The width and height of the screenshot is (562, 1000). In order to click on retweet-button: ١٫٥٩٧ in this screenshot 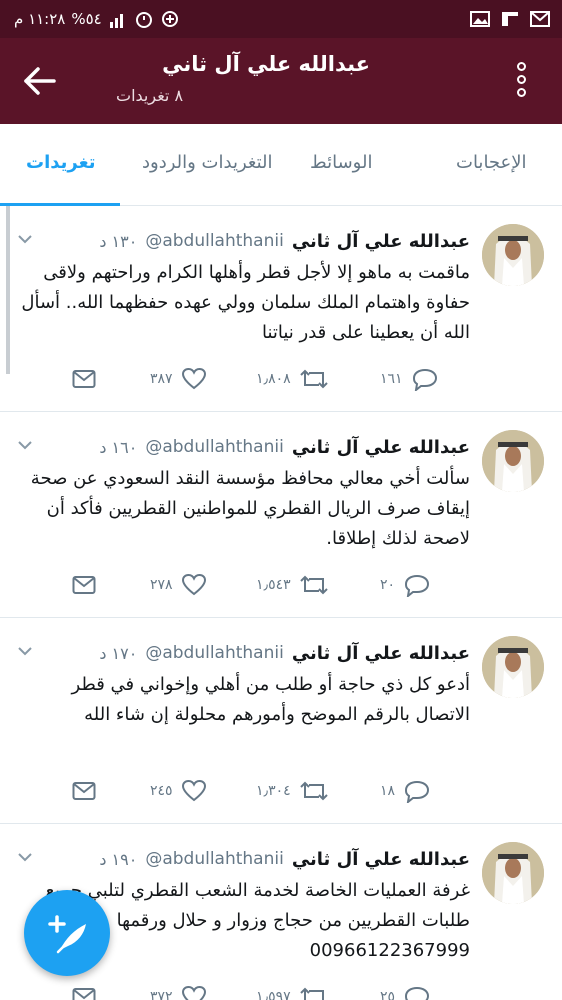, I will do `click(292, 992)`.